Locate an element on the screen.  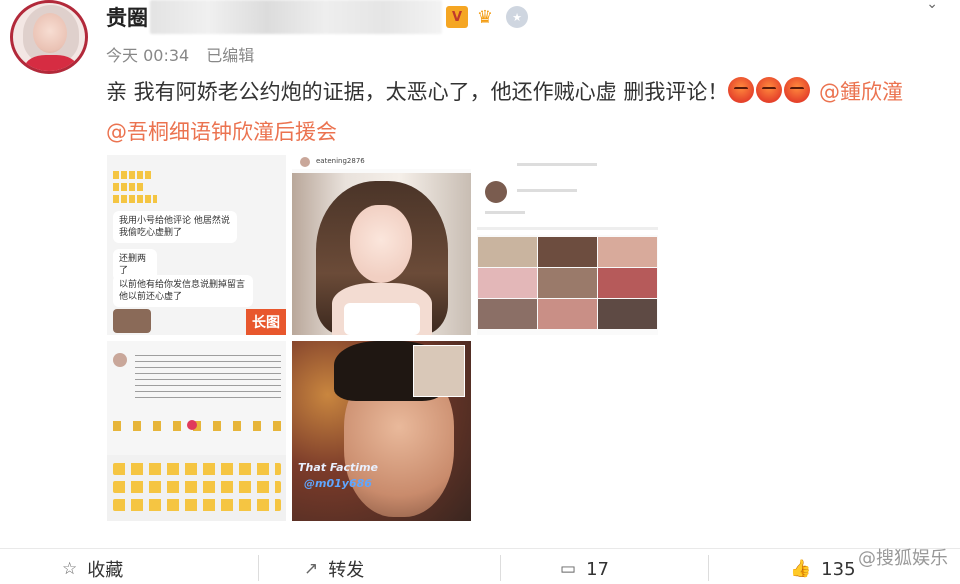
comment-button: ▭ 17 is located at coordinates (584, 569).